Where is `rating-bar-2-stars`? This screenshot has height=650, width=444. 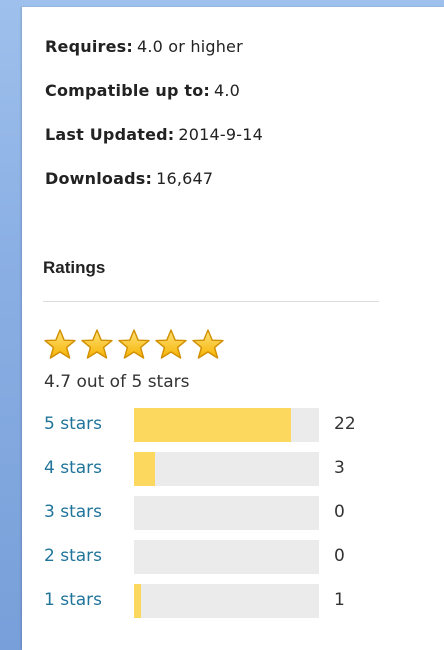 rating-bar-2-stars is located at coordinates (226, 557).